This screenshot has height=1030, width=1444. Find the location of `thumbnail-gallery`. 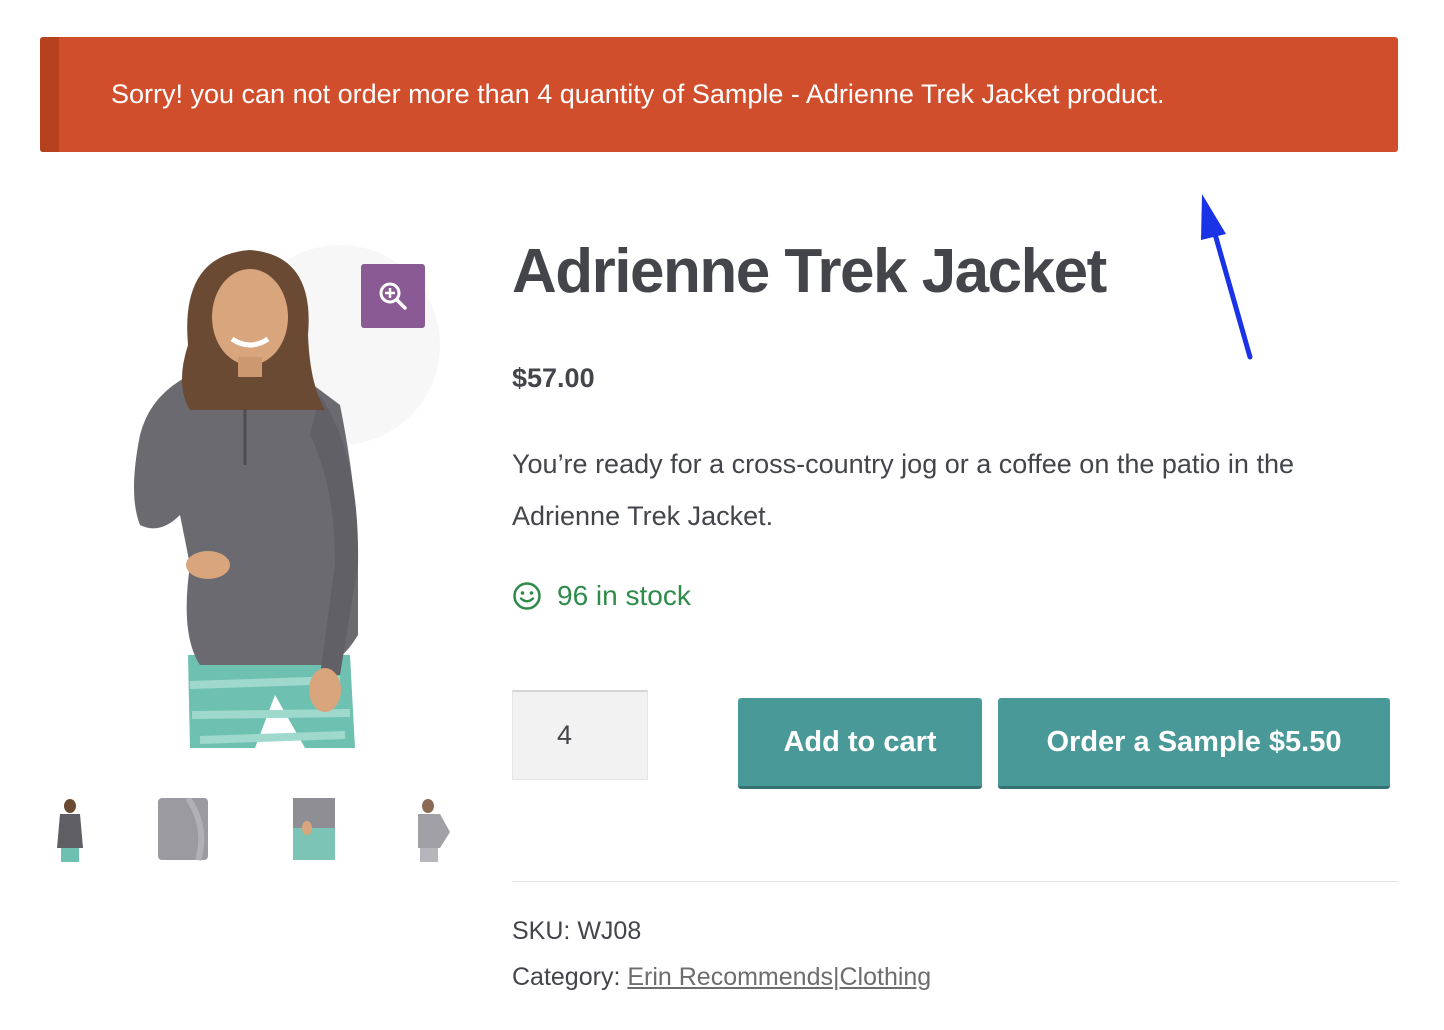

thumbnail-gallery is located at coordinates (250, 831).